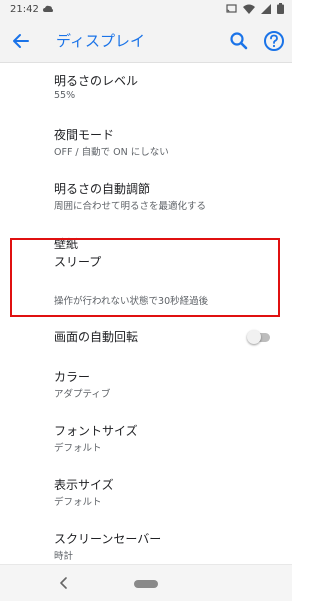  I want to click on status-time: 21:42, so click(24, 9).